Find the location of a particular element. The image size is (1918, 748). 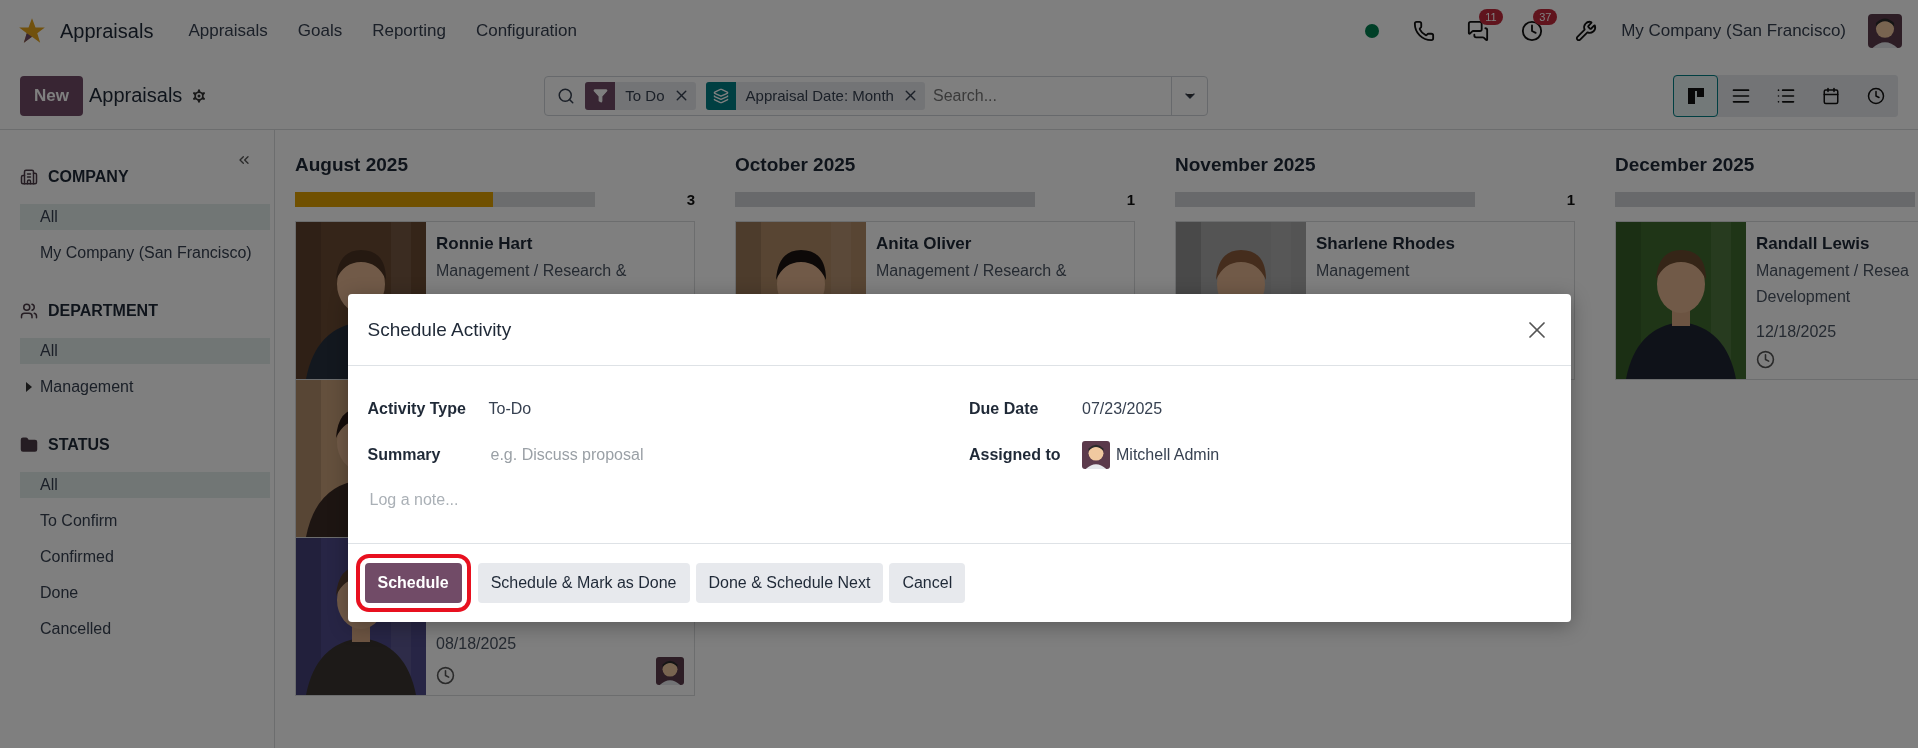

message-count: 11 is located at coordinates (1491, 17).